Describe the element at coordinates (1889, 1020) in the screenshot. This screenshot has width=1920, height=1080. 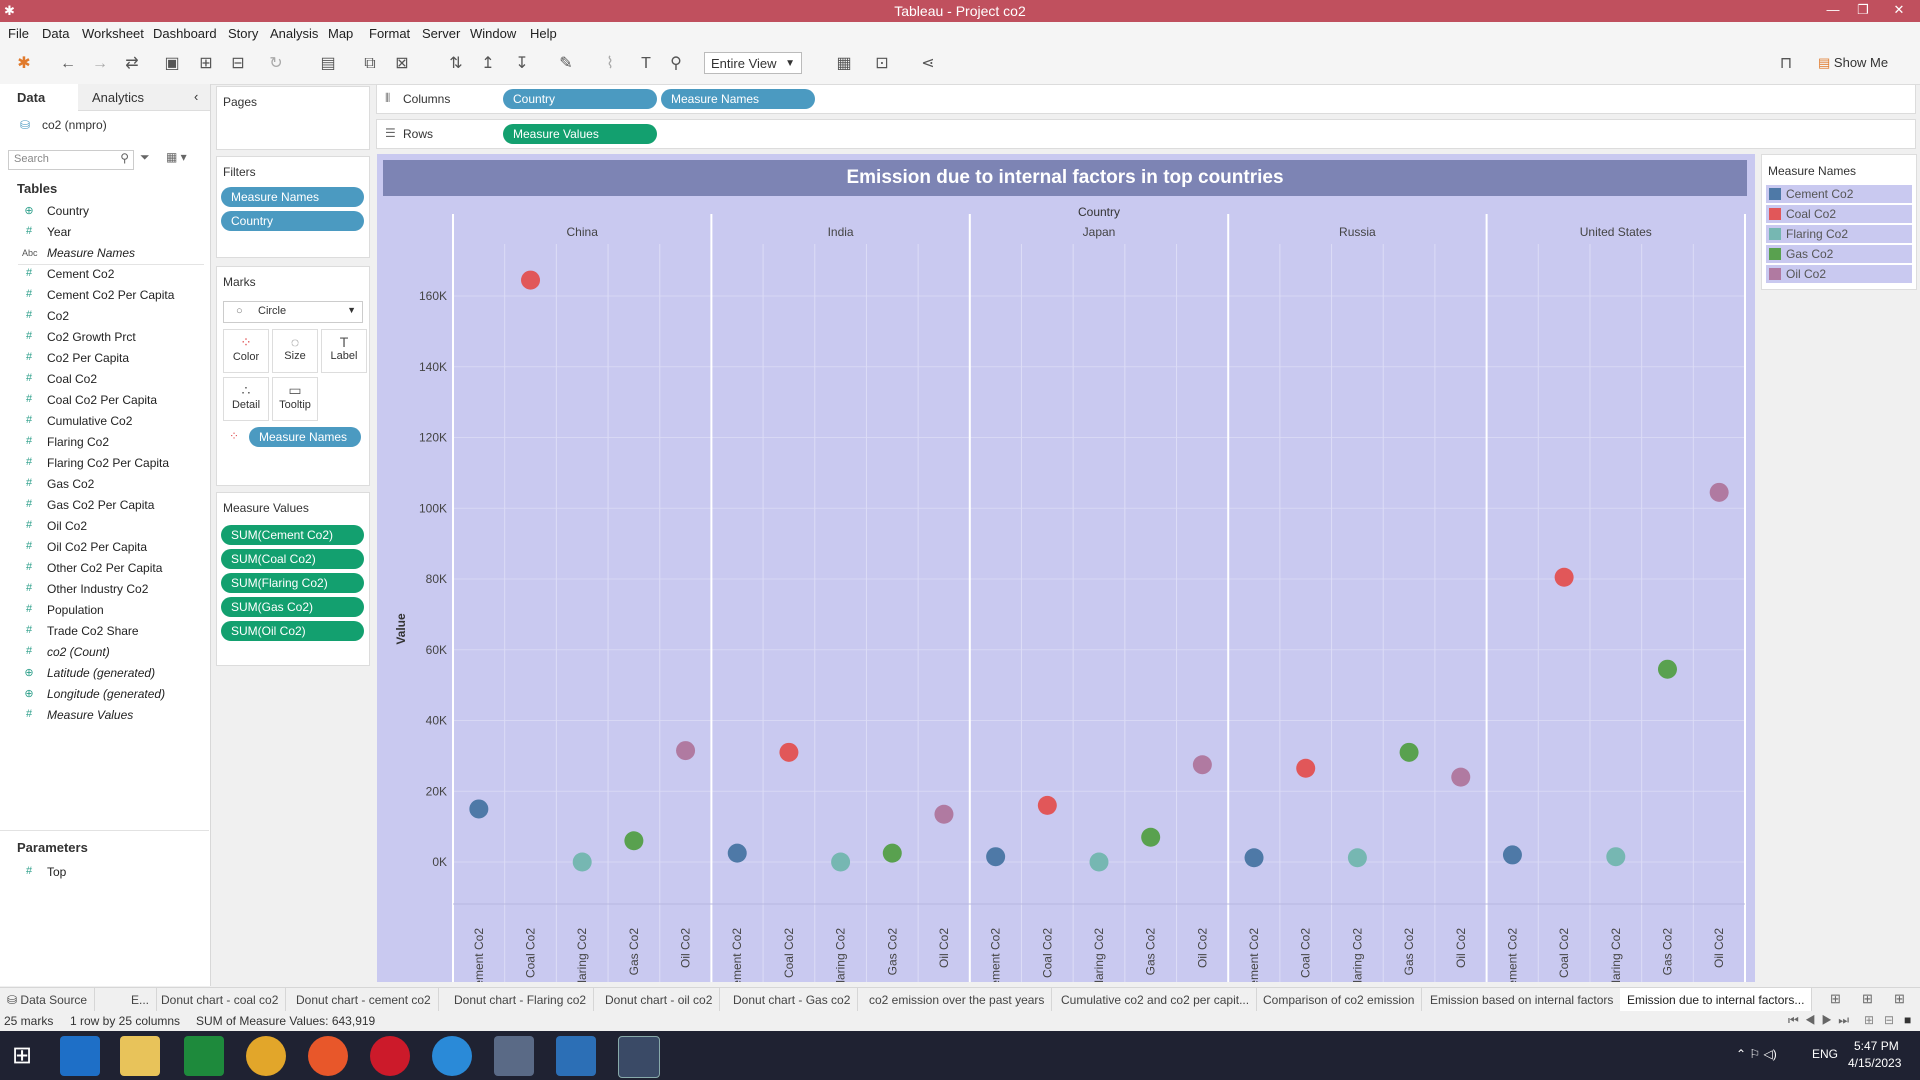
I see `filmstrip-icon: ⊟` at that location.